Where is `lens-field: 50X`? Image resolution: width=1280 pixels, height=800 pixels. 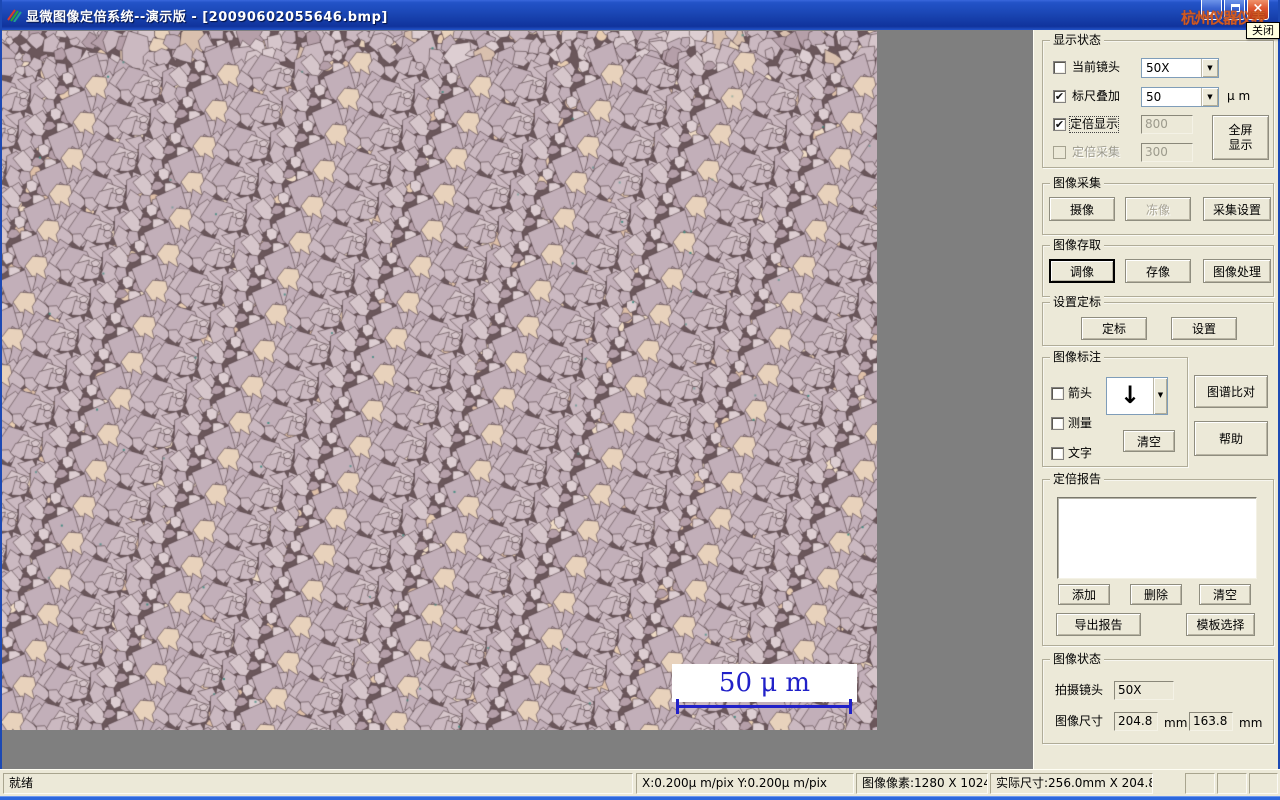 lens-field: 50X is located at coordinates (1144, 690).